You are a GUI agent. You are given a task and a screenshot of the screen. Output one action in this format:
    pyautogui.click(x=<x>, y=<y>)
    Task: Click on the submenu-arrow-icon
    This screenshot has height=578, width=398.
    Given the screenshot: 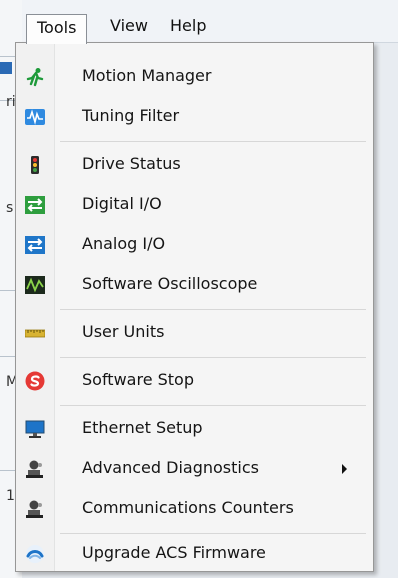 What is the action you would take?
    pyautogui.click(x=344, y=469)
    